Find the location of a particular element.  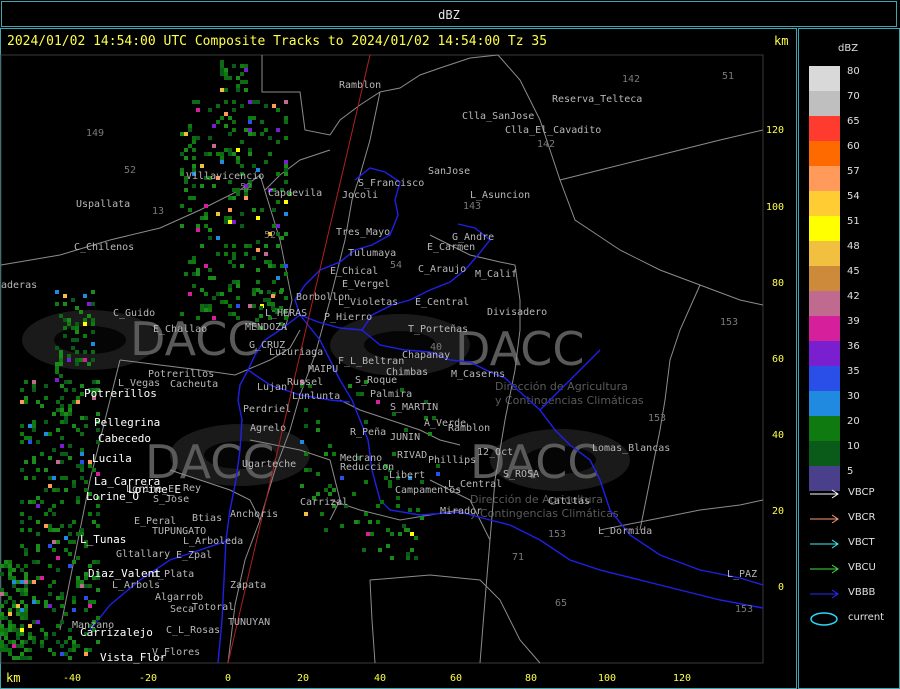

grid-label: 65 is located at coordinates (561, 603).